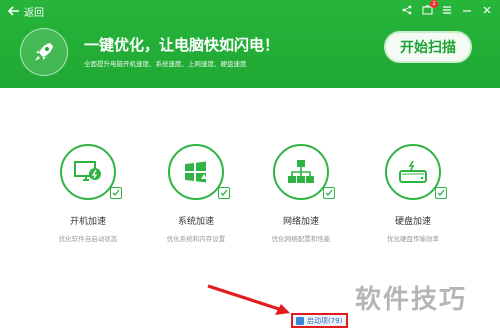 Image resolution: width=500 pixels, height=335 pixels. I want to click on feature-network-speedup: 网络加速 优化网络配置和性能, so click(301, 193).